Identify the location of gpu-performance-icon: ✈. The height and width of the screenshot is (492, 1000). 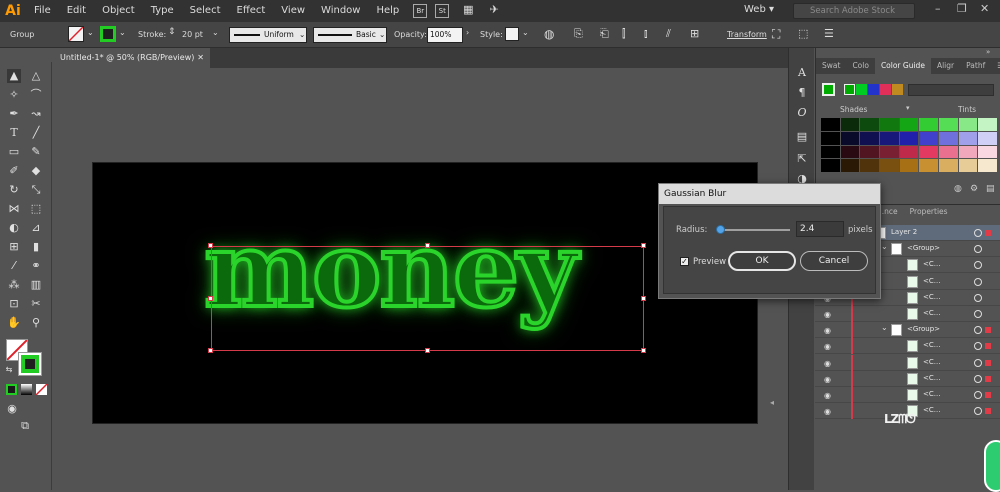
(494, 11).